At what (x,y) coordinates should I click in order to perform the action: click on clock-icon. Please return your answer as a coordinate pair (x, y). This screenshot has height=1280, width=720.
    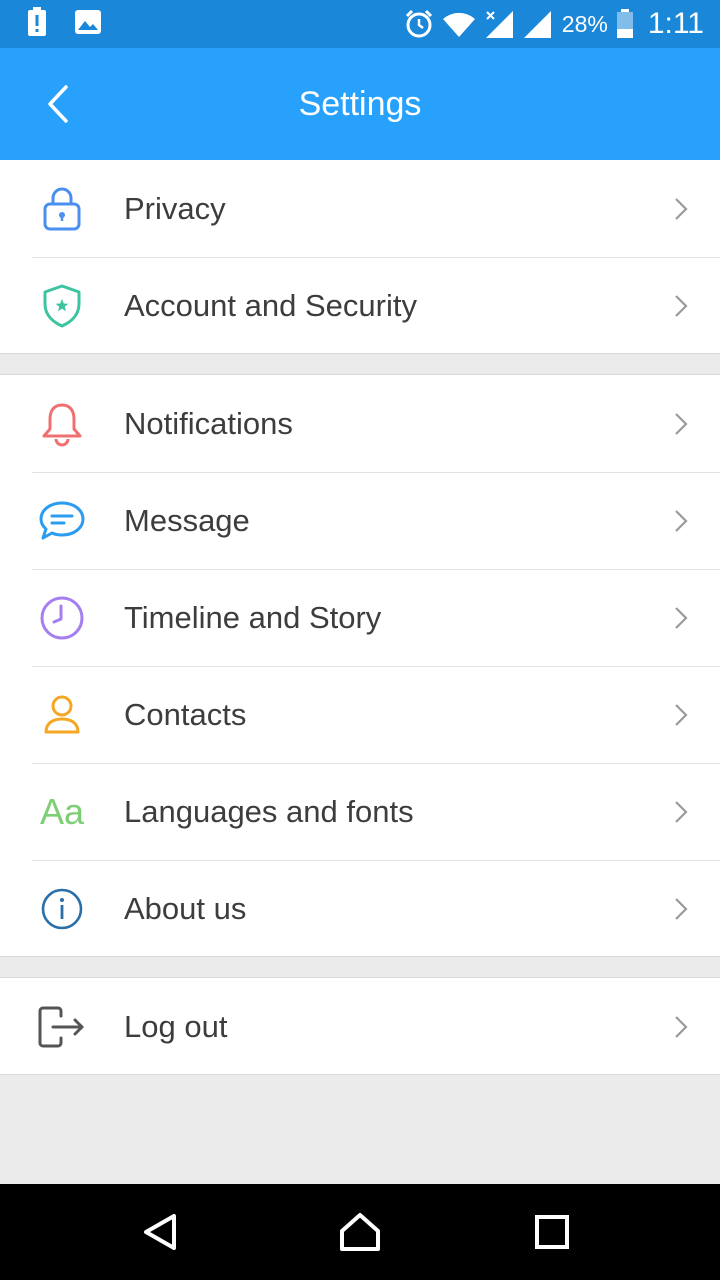
    Looking at the image, I should click on (62, 618).